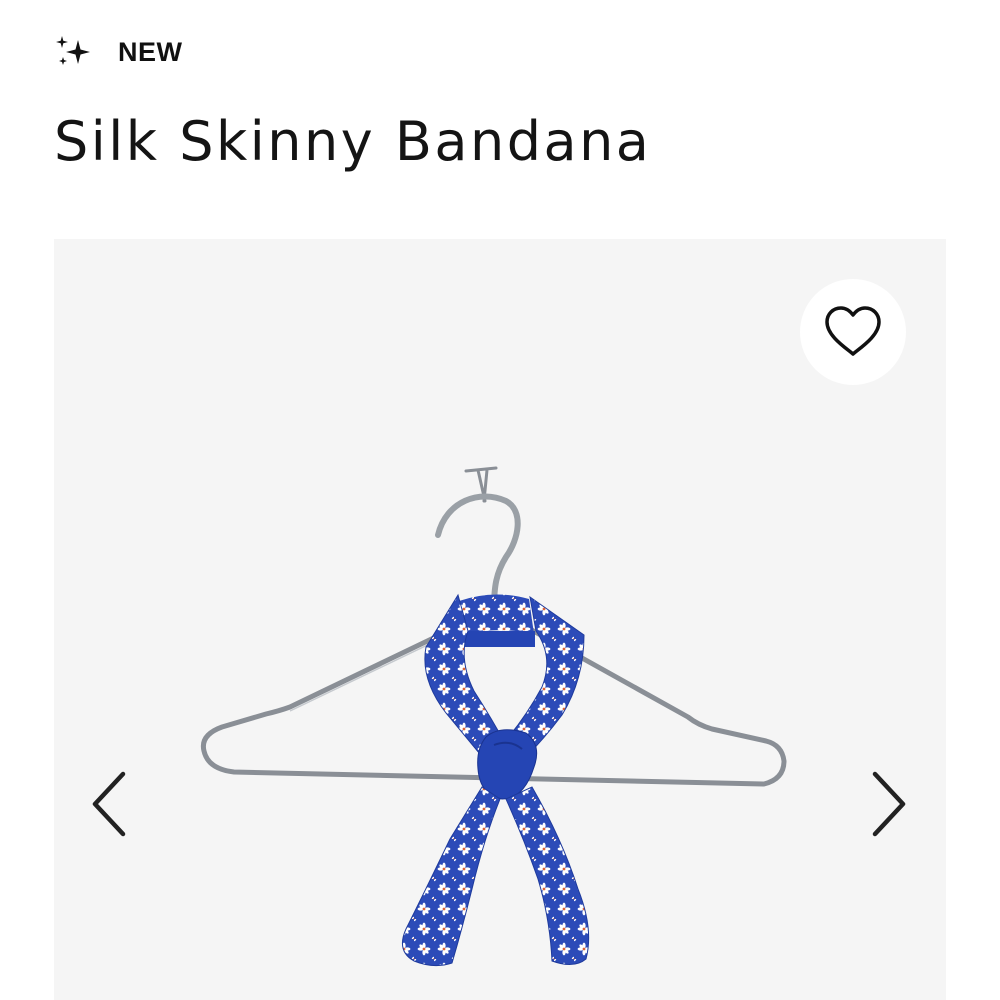  I want to click on chevron-left-icon, so click(109, 804).